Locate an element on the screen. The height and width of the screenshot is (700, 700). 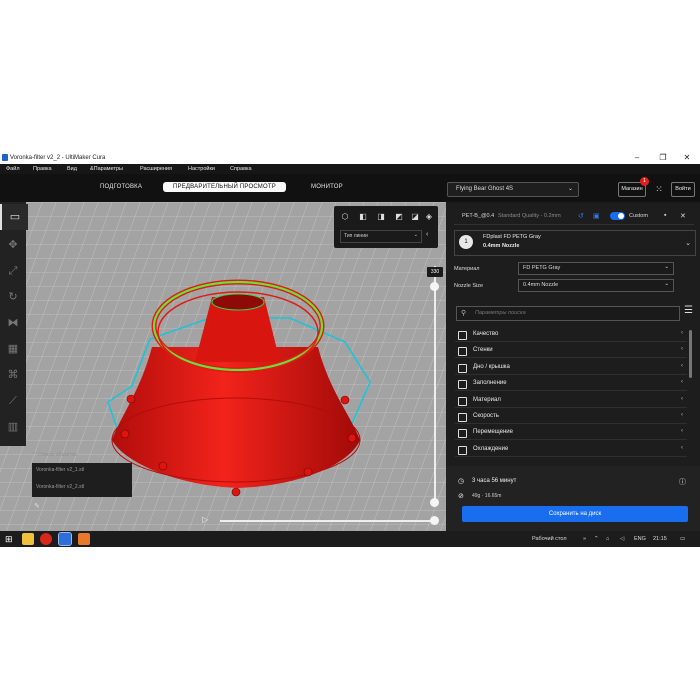
menu-view: Вид is located at coordinates (72, 169).